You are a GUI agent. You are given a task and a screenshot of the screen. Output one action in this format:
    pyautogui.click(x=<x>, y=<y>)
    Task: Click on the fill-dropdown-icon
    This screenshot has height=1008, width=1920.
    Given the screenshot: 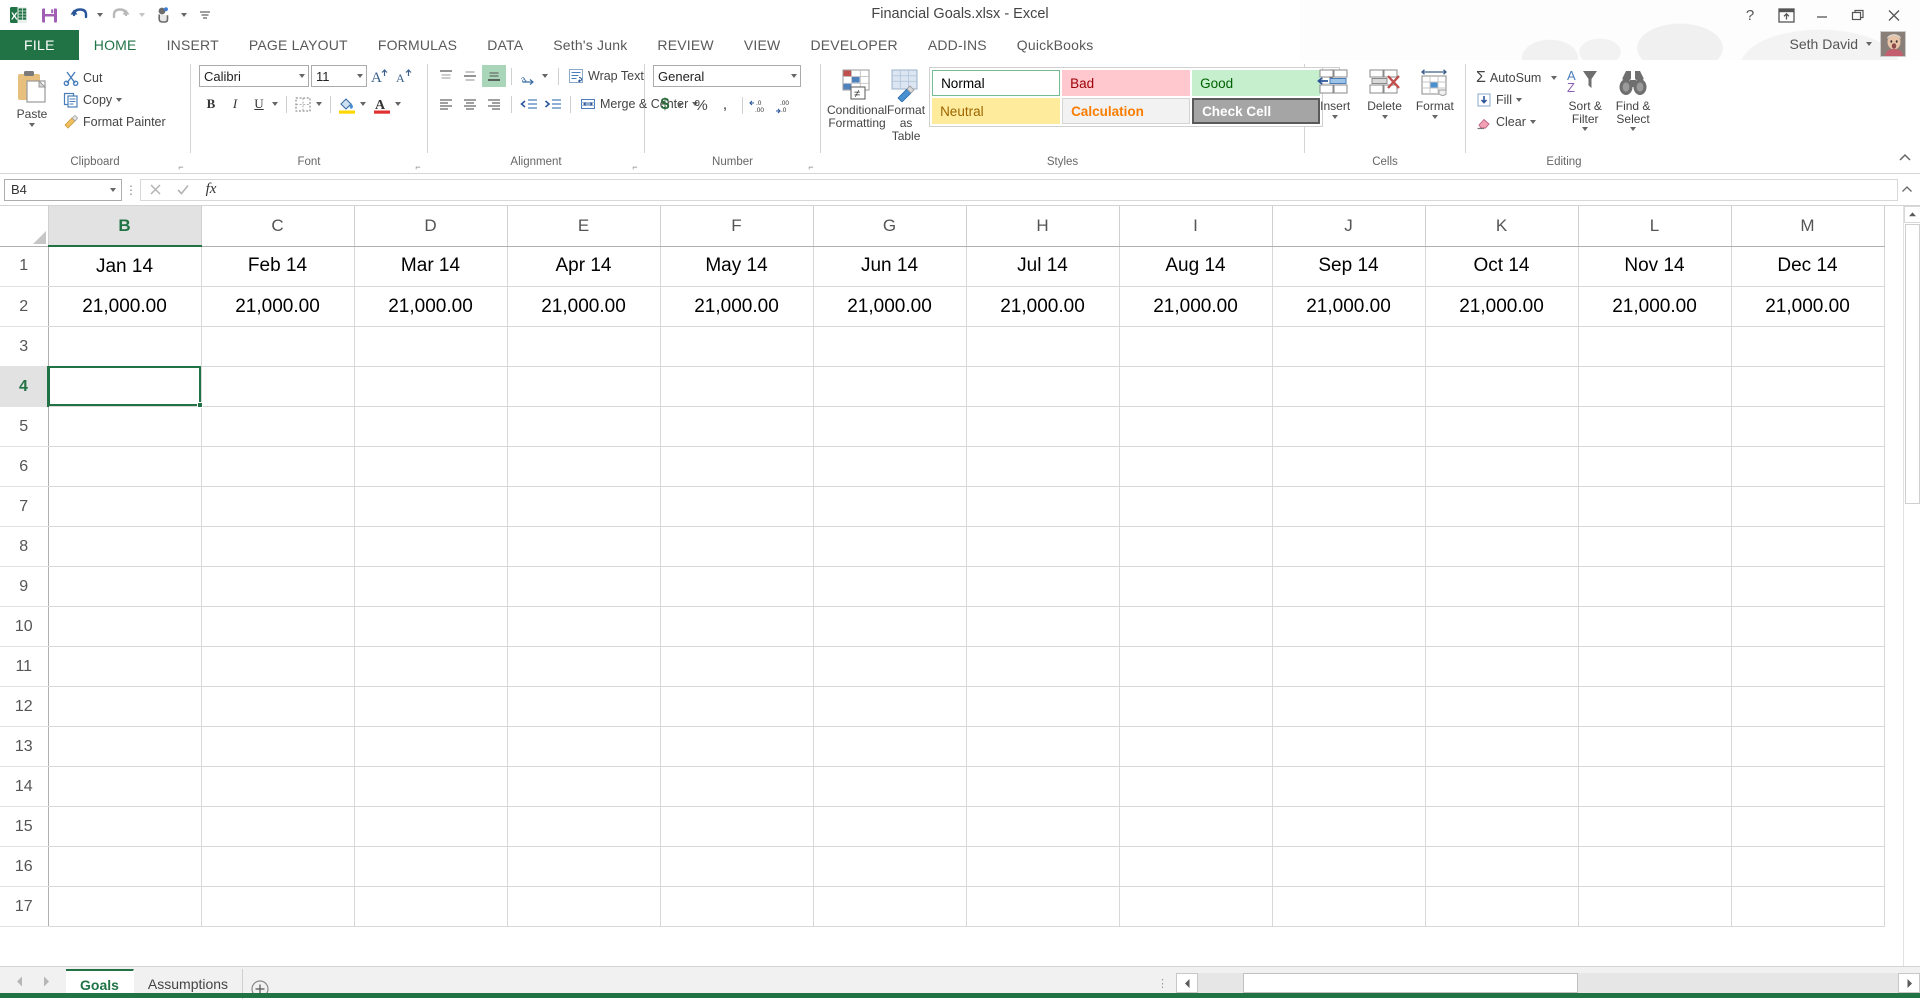 What is the action you would take?
    pyautogui.click(x=1518, y=100)
    